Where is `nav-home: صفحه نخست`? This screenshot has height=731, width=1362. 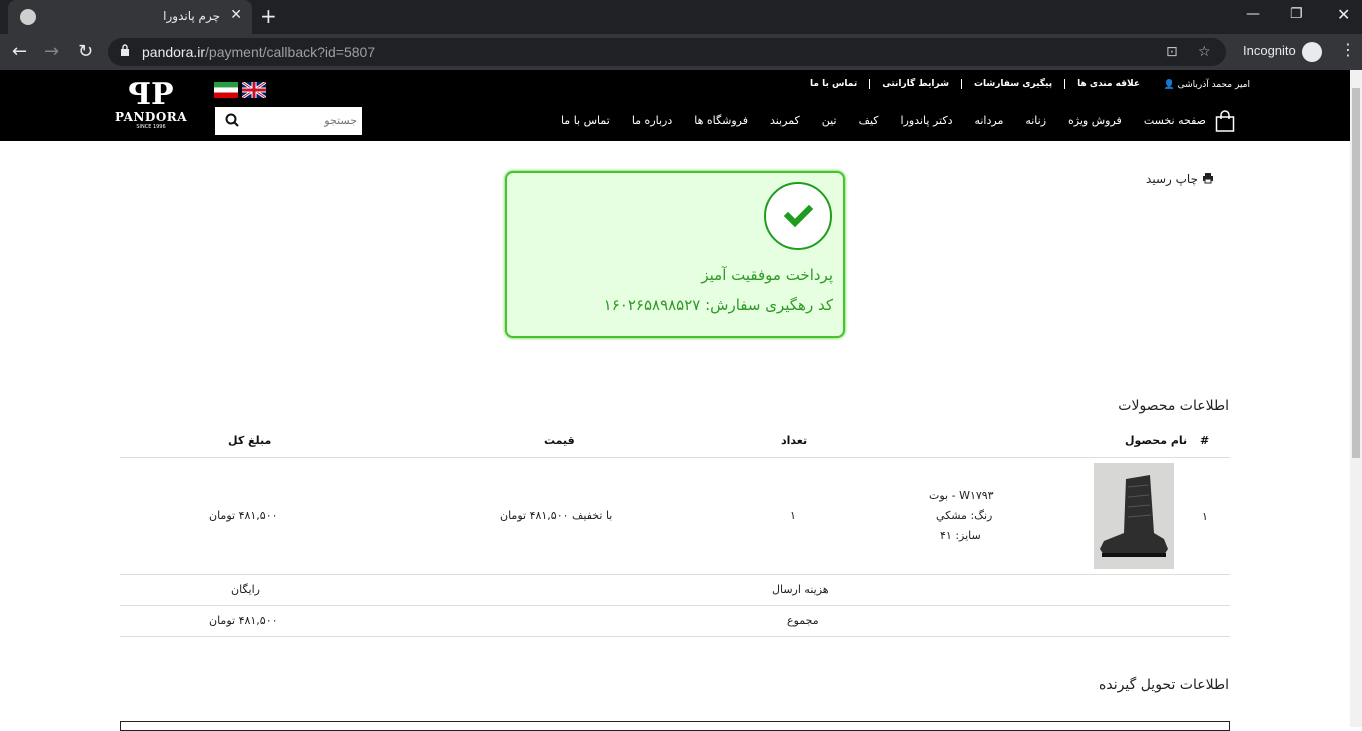 nav-home: صفحه نخست is located at coordinates (1175, 120).